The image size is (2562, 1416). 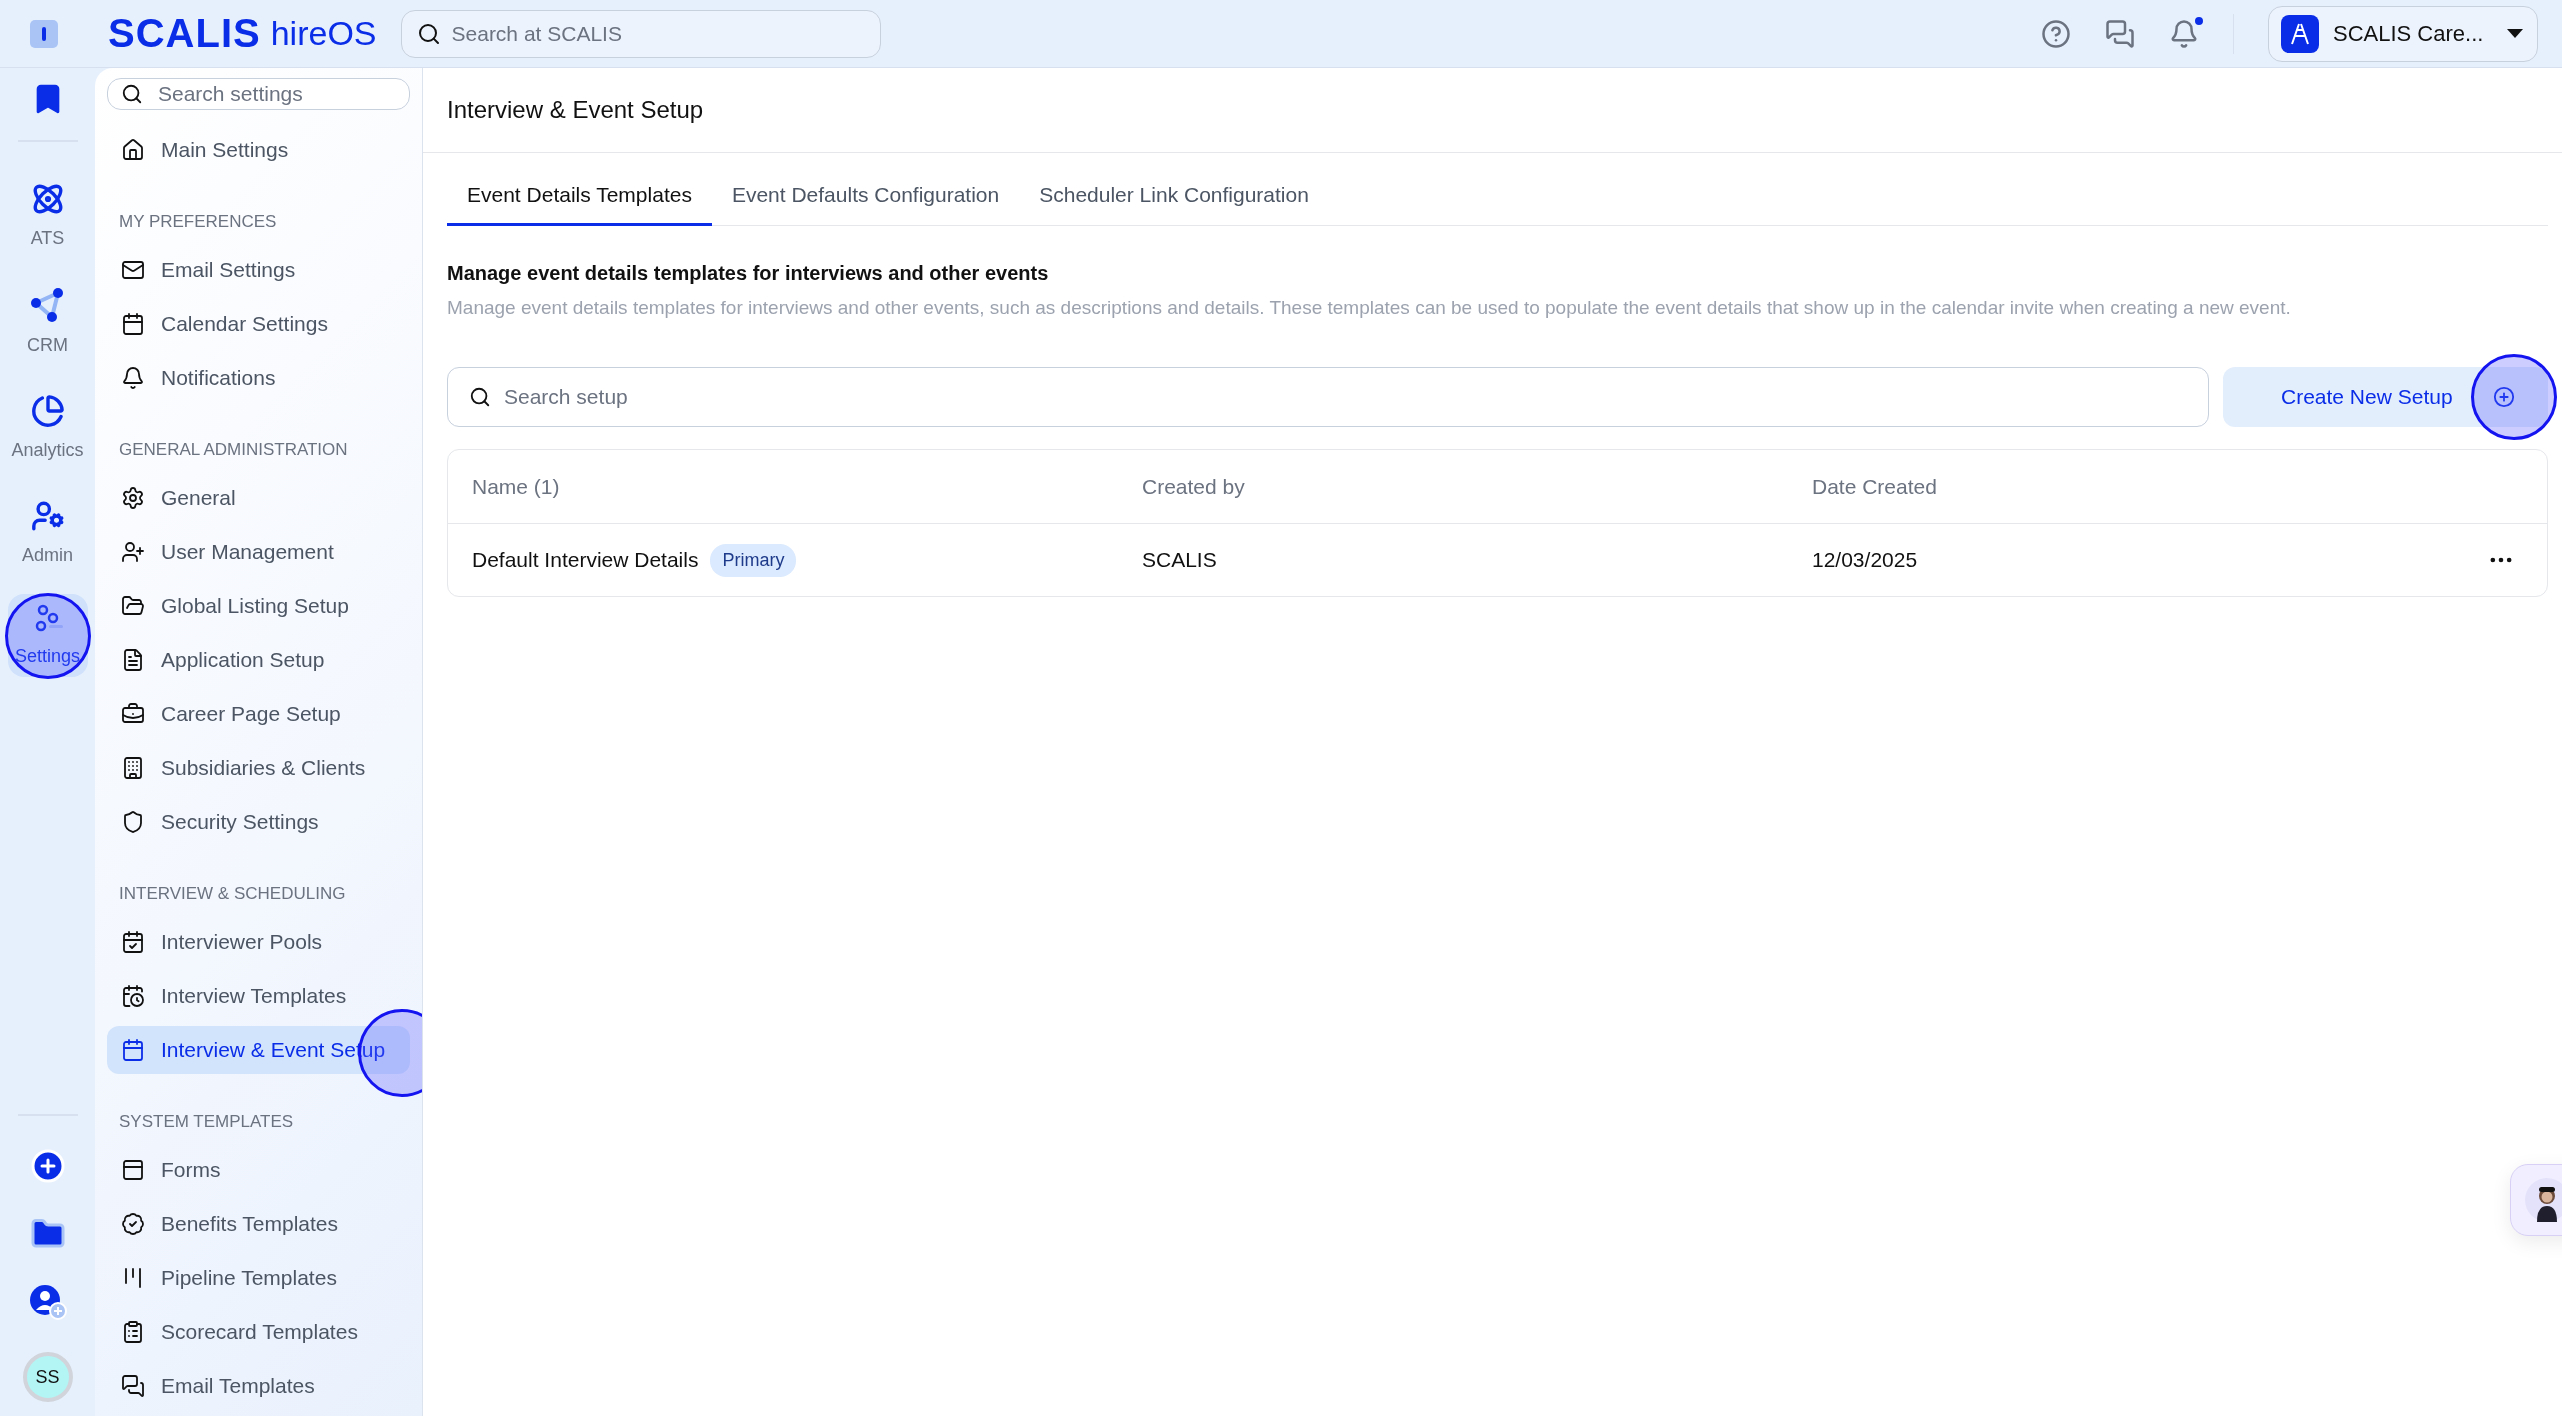 What do you see at coordinates (258, 270) in the screenshot?
I see `sidebar-item: Email Settings` at bounding box center [258, 270].